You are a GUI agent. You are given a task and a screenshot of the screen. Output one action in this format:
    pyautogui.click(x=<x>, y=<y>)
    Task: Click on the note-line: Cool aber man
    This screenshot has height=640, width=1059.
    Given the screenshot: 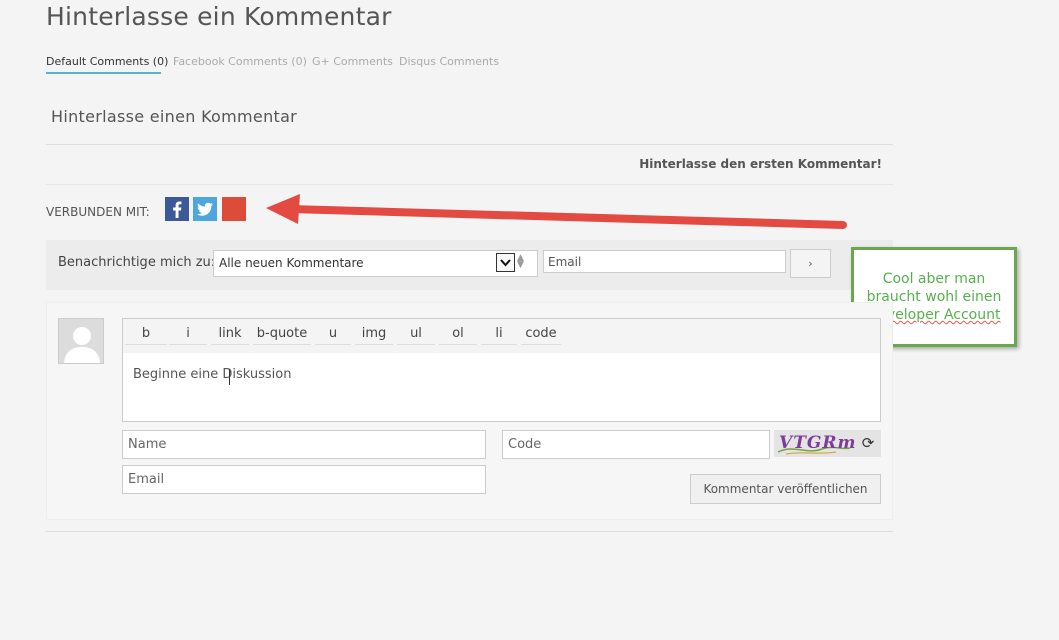 What is the action you would take?
    pyautogui.click(x=934, y=279)
    